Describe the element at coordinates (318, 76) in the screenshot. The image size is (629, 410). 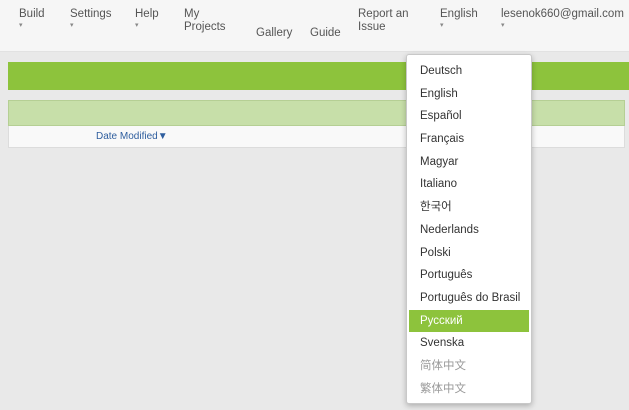
I see `project-toolbar` at that location.